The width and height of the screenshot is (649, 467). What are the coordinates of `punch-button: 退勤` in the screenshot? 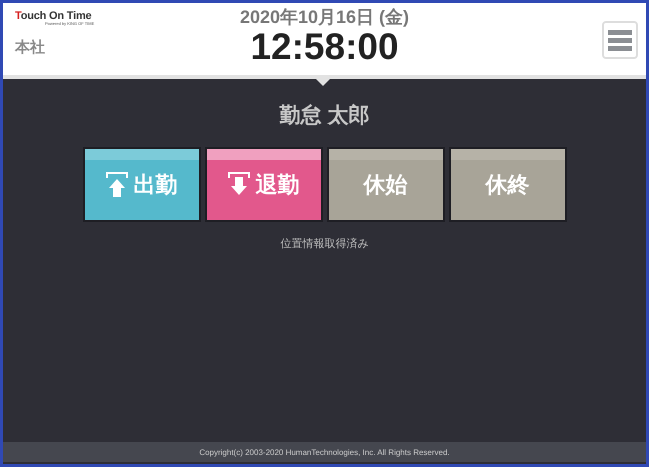 It's located at (263, 184).